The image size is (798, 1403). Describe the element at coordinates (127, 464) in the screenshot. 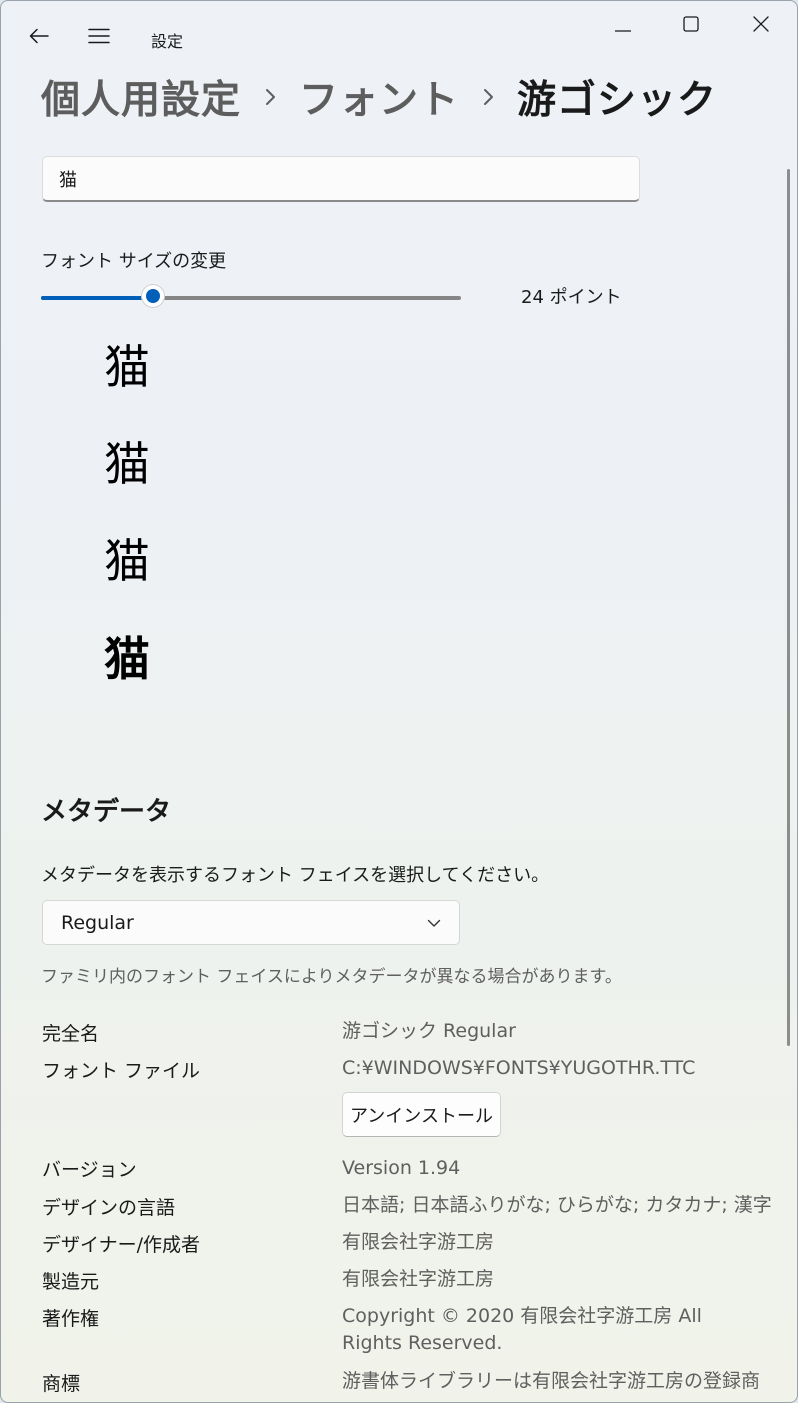

I see `font-sample-semilight: 猫` at that location.